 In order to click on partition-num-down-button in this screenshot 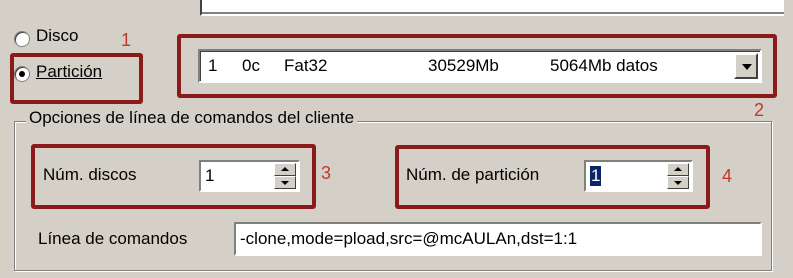, I will do `click(678, 182)`.